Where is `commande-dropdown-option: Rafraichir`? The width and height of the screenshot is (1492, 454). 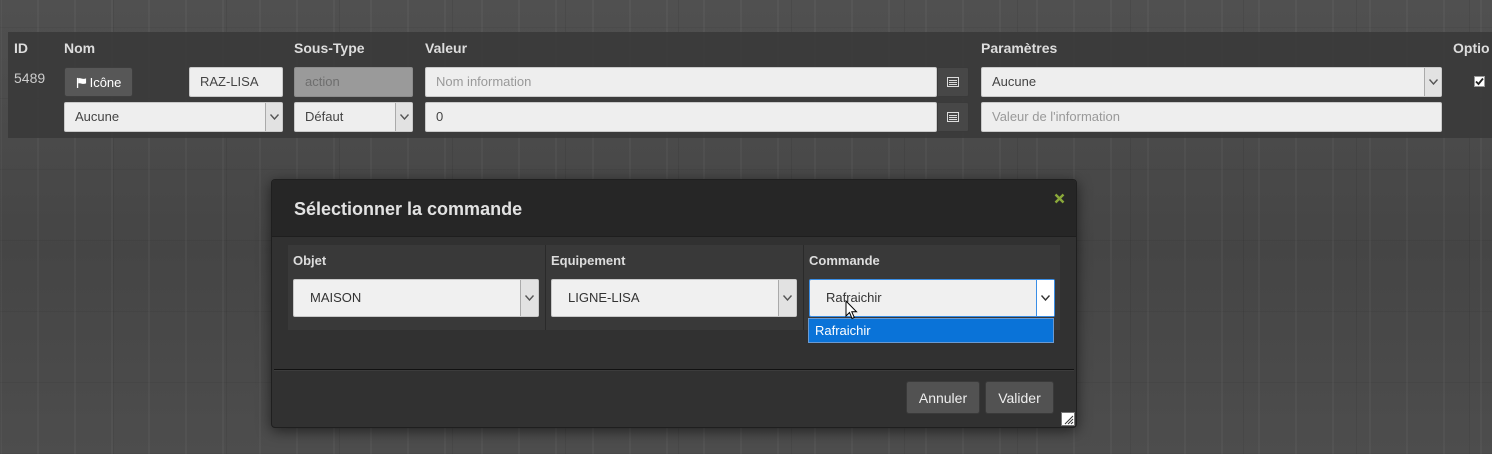
commande-dropdown-option: Rafraichir is located at coordinates (931, 330).